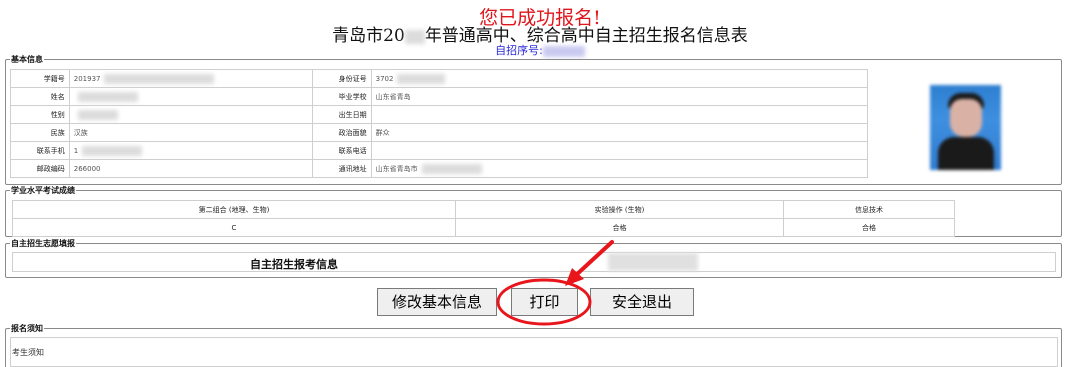 This screenshot has height=367, width=1080. Describe the element at coordinates (534, 352) in the screenshot. I see `notice-box` at that location.